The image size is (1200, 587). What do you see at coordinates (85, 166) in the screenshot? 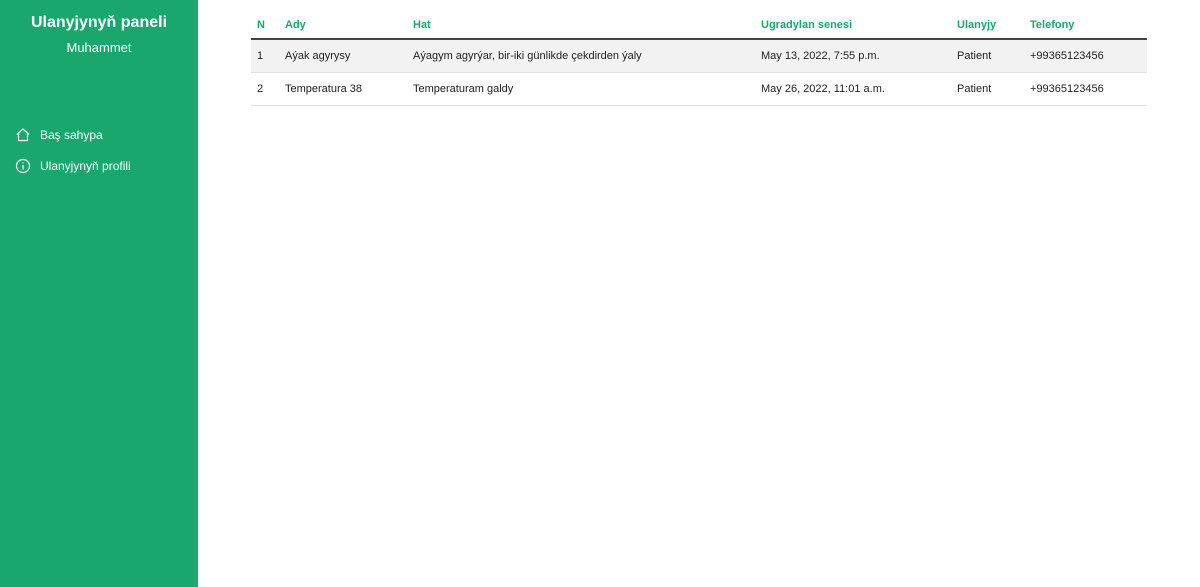
I see `sidebar-item-label: Ulanyjynyň profili` at bounding box center [85, 166].